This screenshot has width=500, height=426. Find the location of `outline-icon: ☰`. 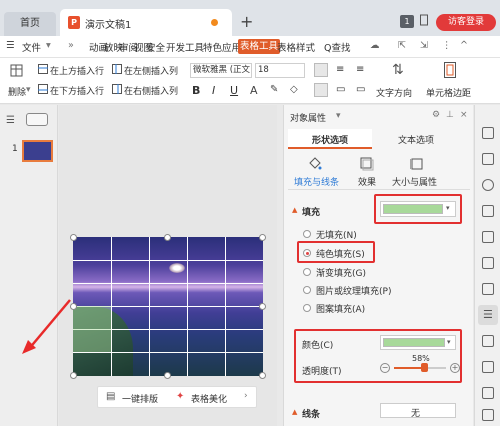

outline-icon: ☰ is located at coordinates (10, 120).